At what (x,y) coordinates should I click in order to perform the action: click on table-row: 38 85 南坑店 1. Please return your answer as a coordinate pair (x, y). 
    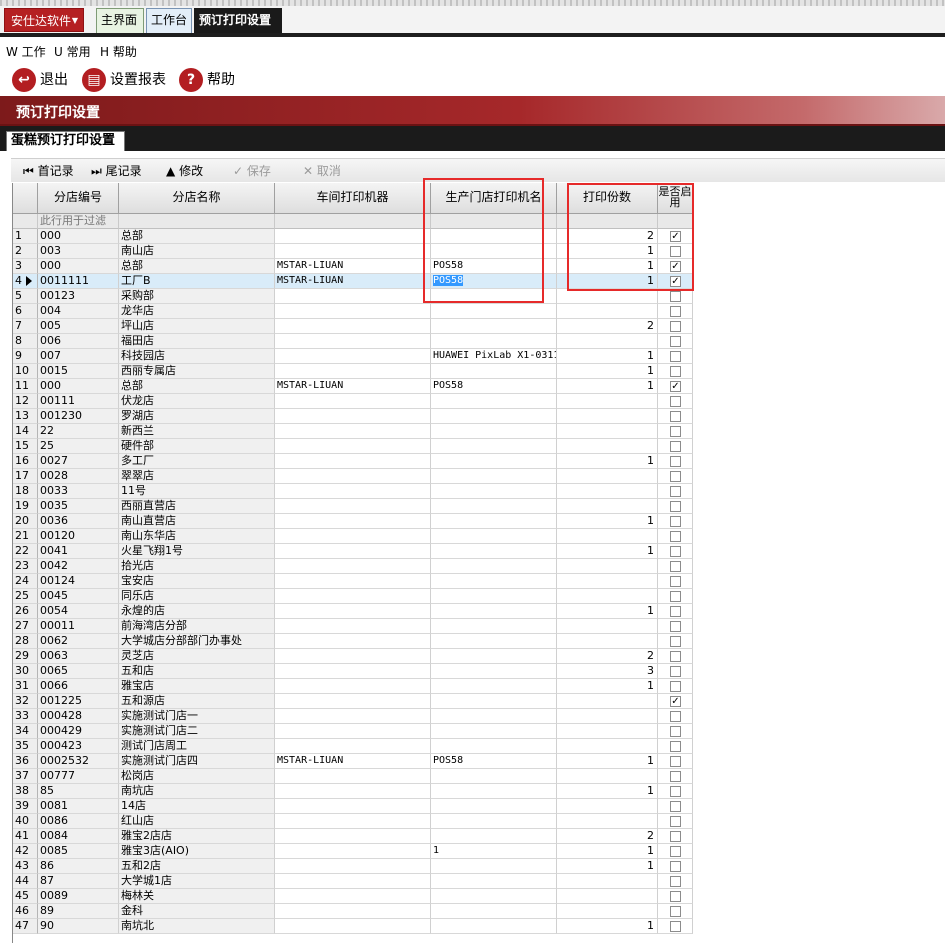
    Looking at the image, I should click on (353, 791).